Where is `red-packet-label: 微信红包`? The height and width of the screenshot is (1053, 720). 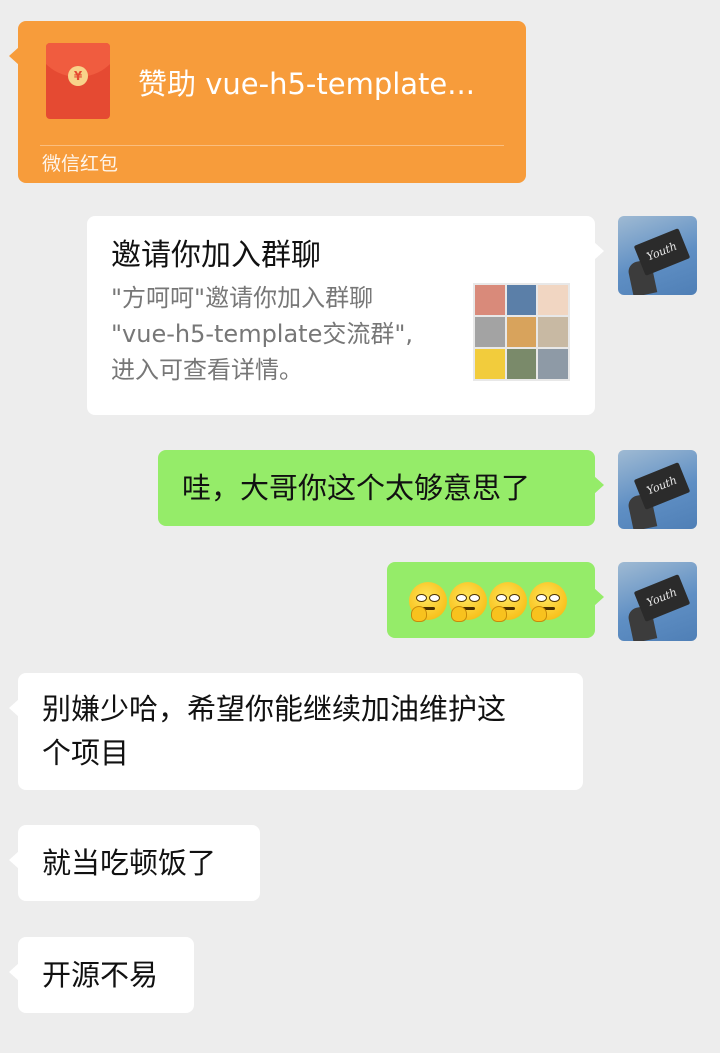 red-packet-label: 微信红包 is located at coordinates (80, 164).